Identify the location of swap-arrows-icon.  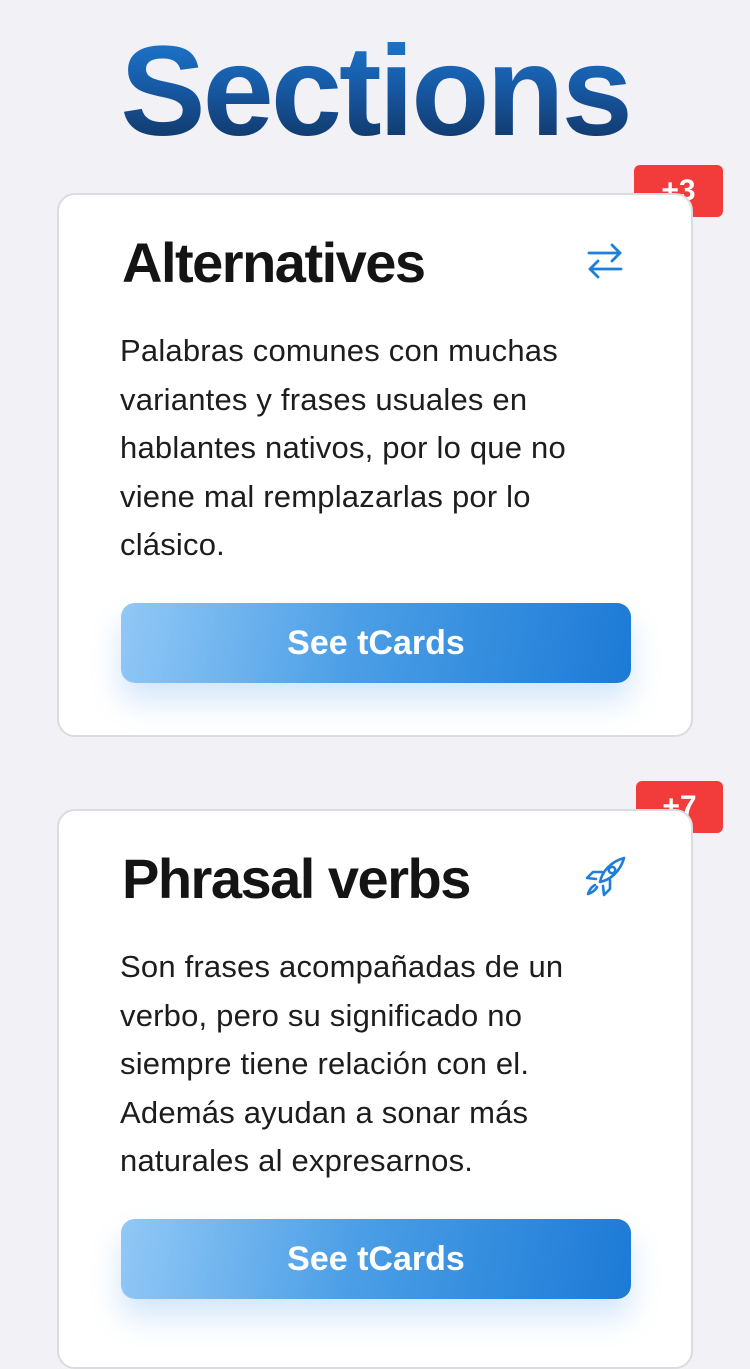
(605, 261).